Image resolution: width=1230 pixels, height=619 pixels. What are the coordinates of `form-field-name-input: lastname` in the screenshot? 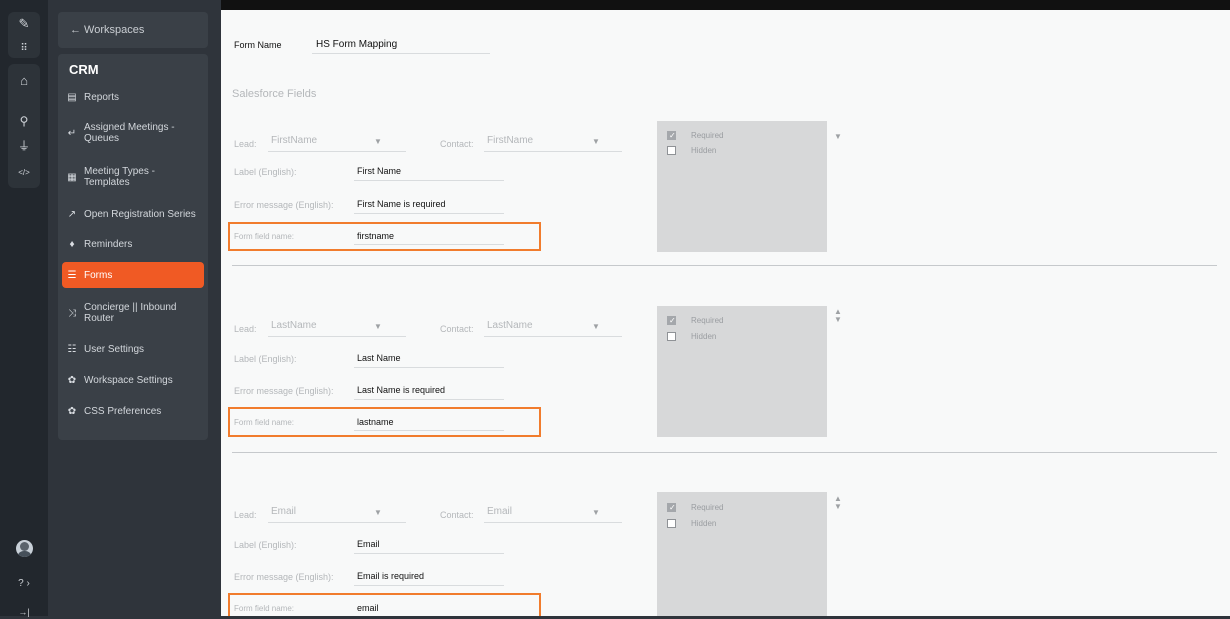 It's located at (375, 422).